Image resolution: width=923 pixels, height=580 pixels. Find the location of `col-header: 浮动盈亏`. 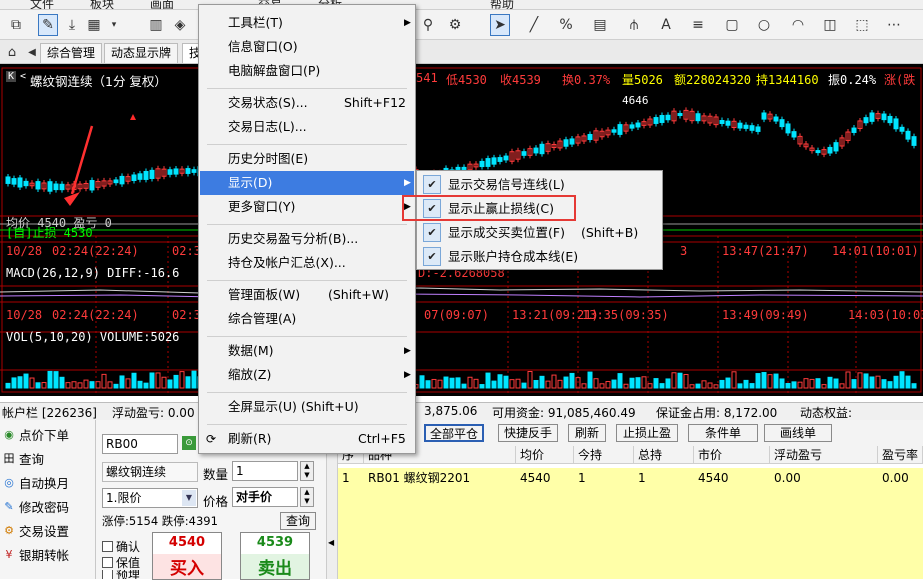

col-header: 浮动盈亏 is located at coordinates (824, 455).